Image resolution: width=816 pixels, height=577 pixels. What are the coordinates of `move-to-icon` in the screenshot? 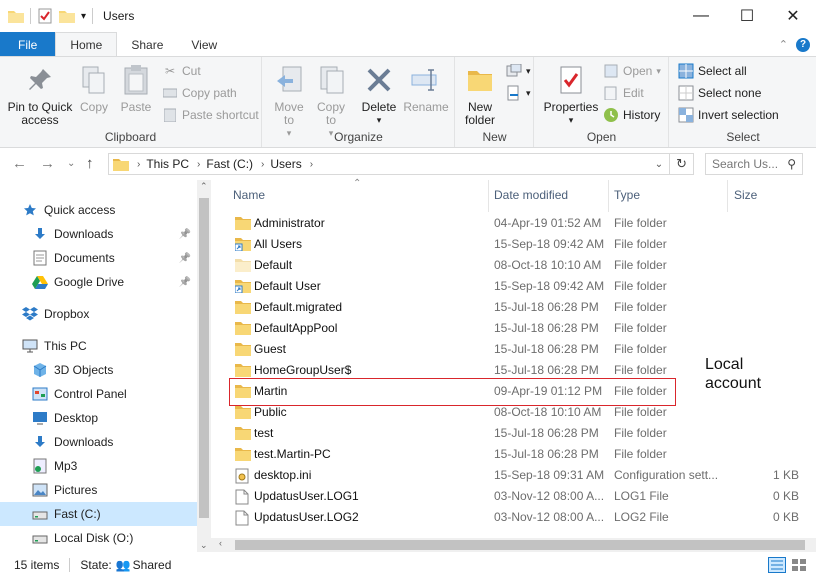 It's located at (289, 80).